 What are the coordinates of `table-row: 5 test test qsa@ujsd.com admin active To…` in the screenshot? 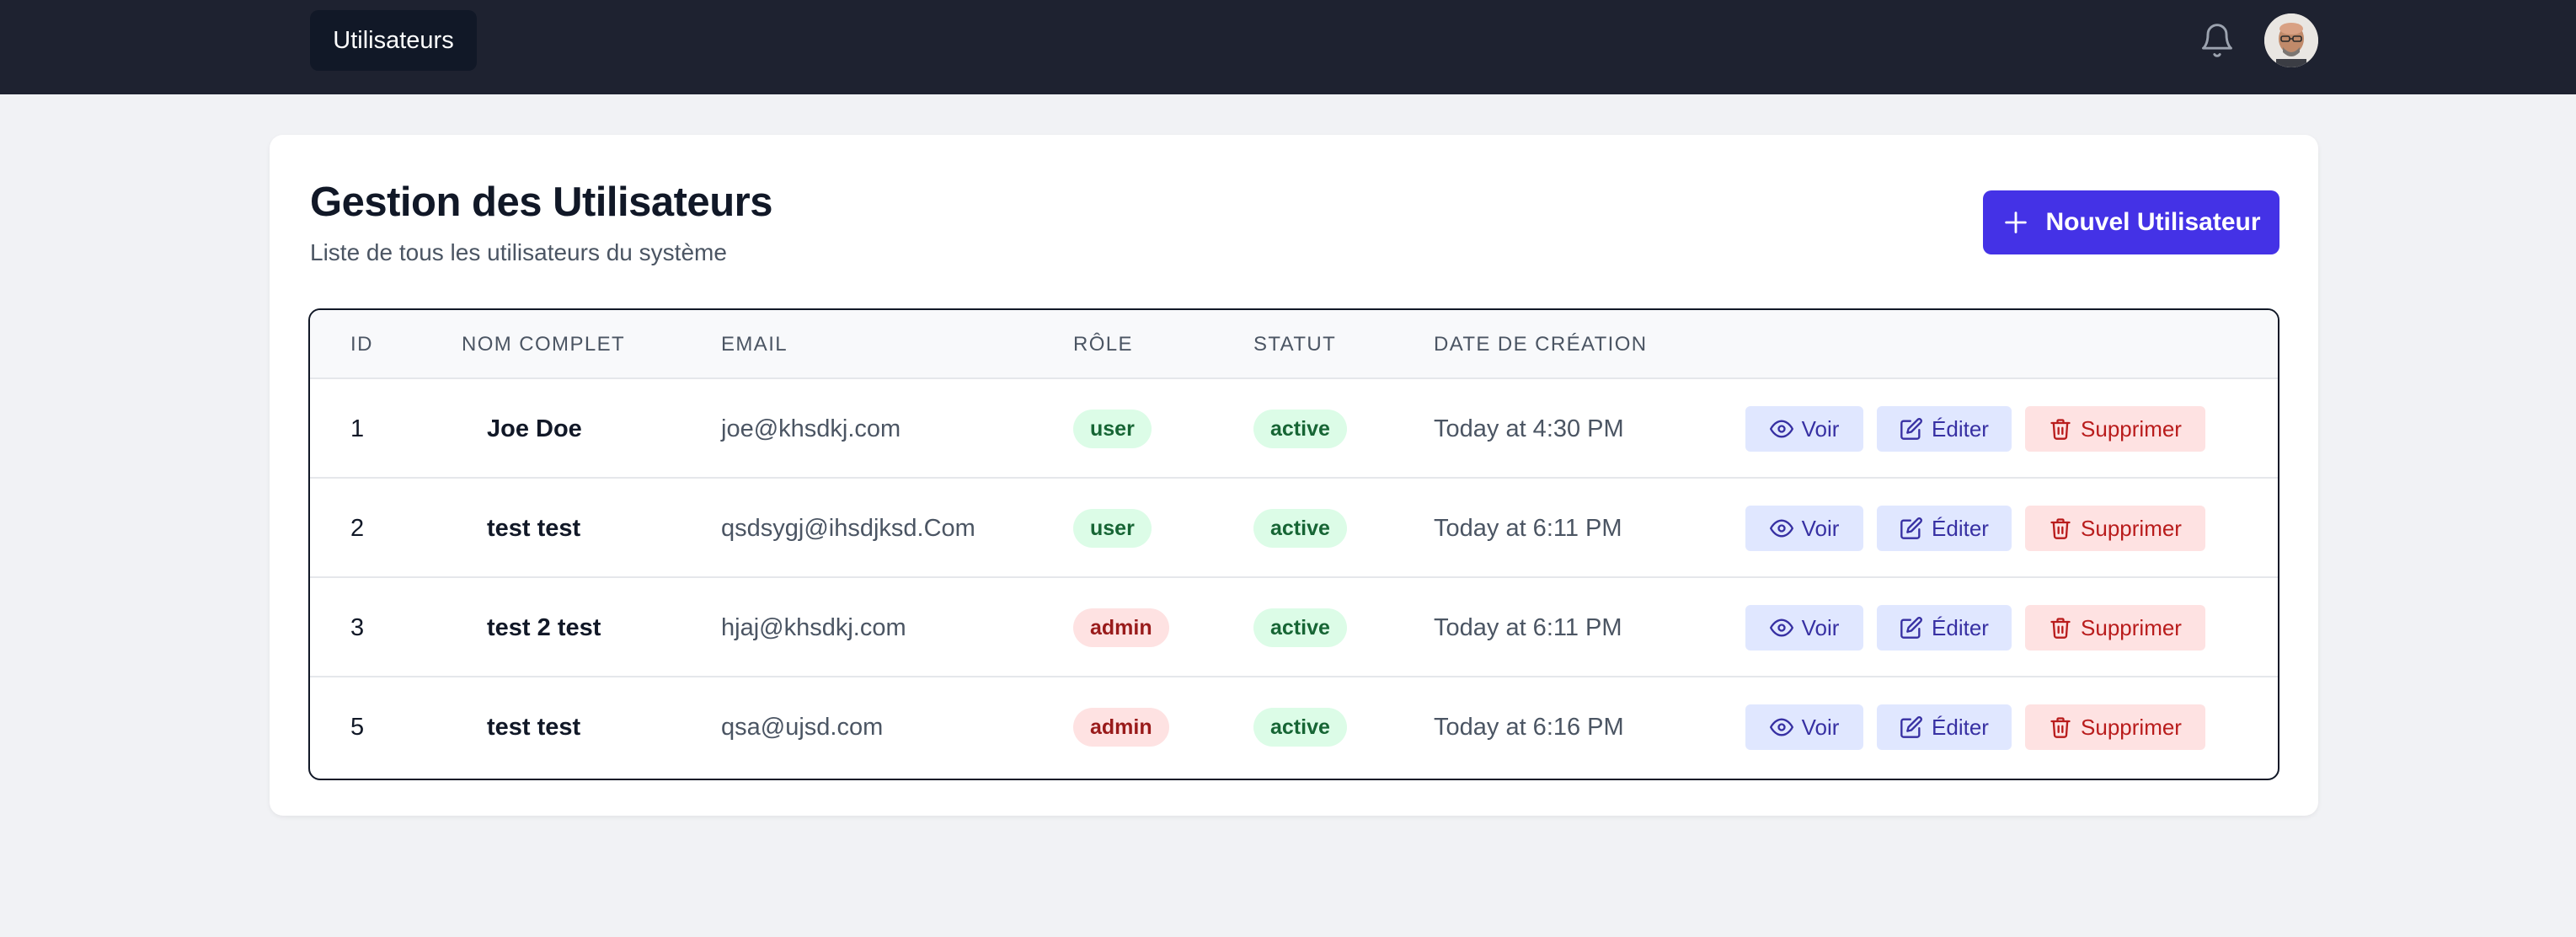 It's located at (1294, 727).